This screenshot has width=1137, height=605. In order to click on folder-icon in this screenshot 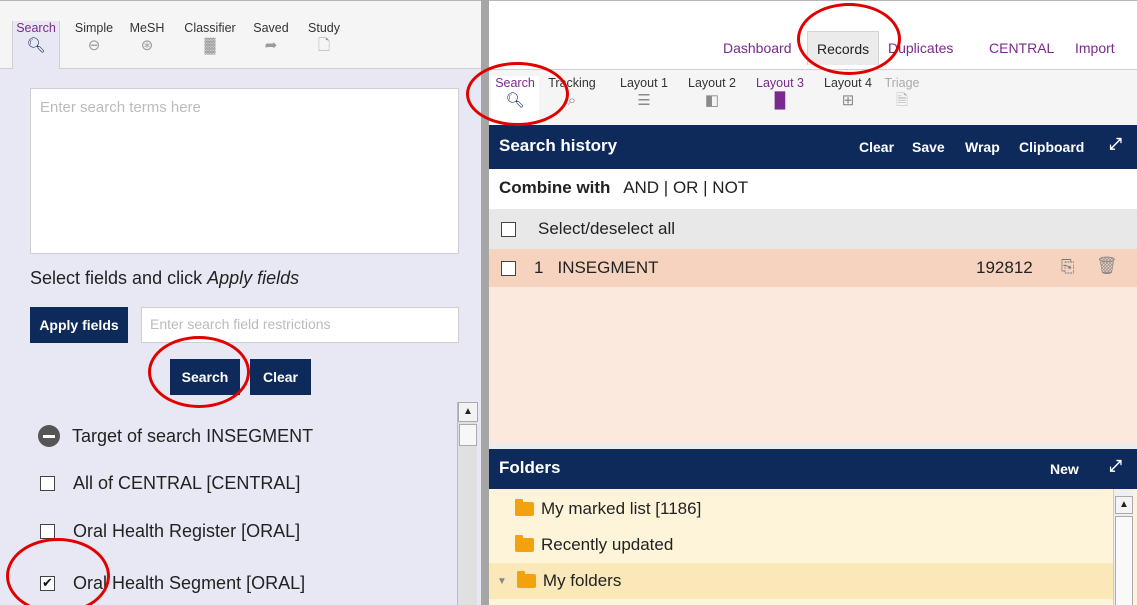, I will do `click(524, 507)`.